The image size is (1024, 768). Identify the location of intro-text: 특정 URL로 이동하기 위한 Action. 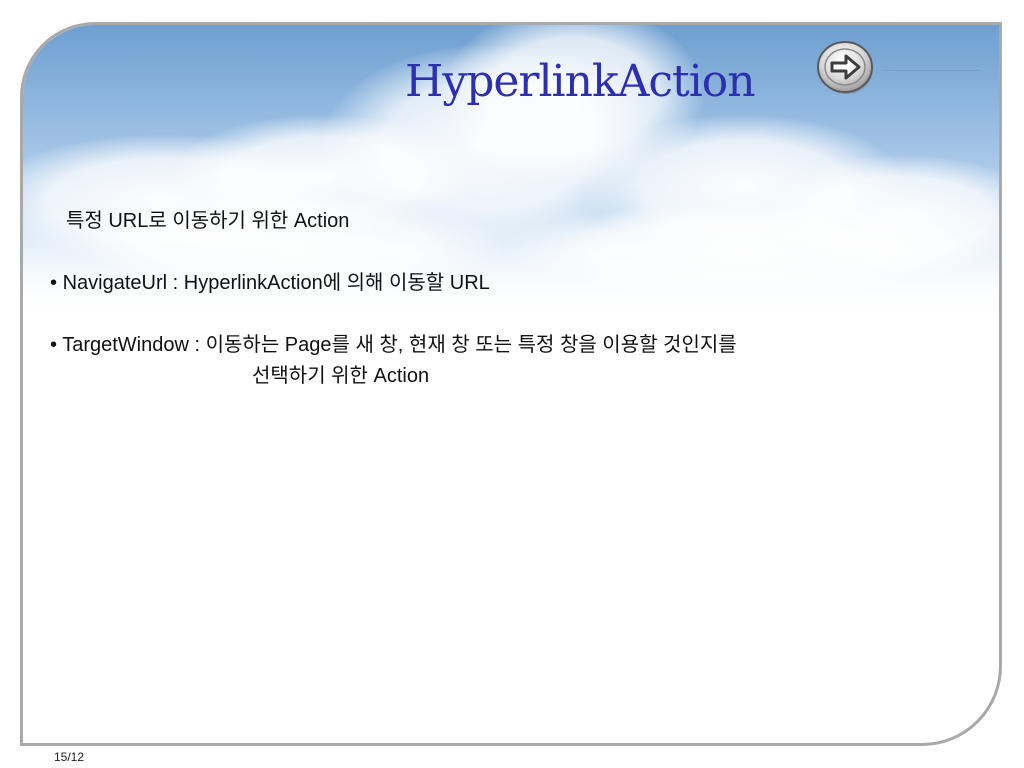
(208, 221).